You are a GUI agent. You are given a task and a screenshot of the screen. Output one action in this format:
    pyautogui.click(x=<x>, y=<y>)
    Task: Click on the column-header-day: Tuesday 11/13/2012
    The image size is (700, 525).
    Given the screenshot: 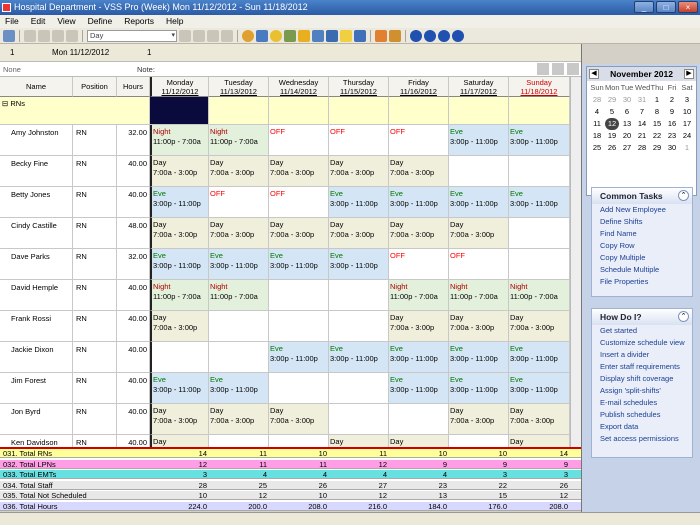 What is the action you would take?
    pyautogui.click(x=239, y=87)
    